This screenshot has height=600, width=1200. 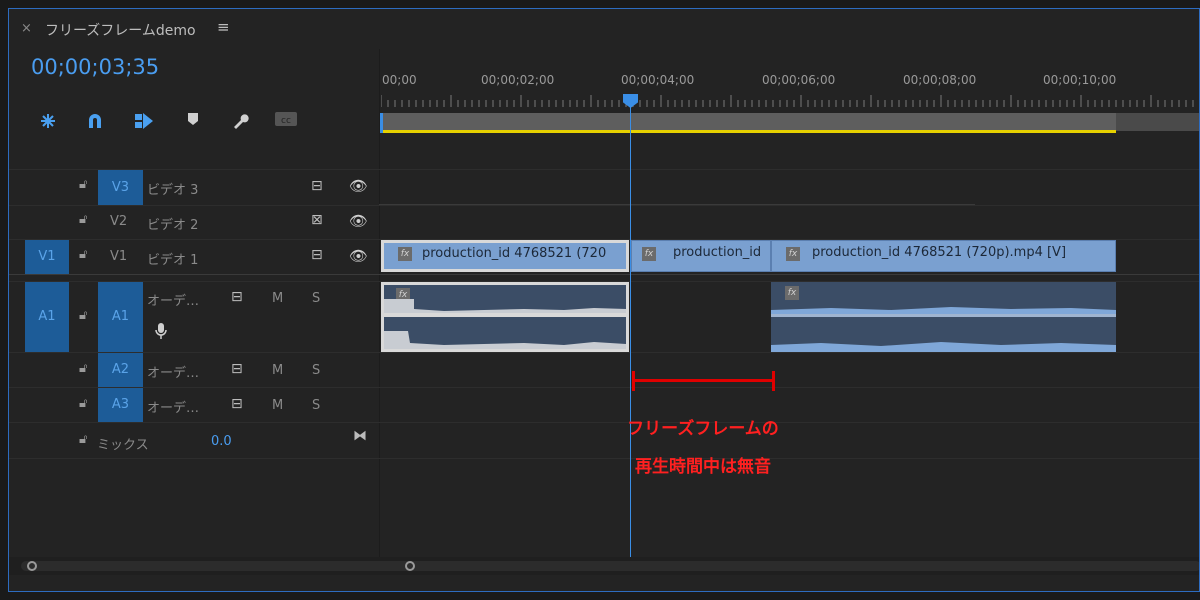 What do you see at coordinates (193, 121) in the screenshot?
I see `marker-icon` at bounding box center [193, 121].